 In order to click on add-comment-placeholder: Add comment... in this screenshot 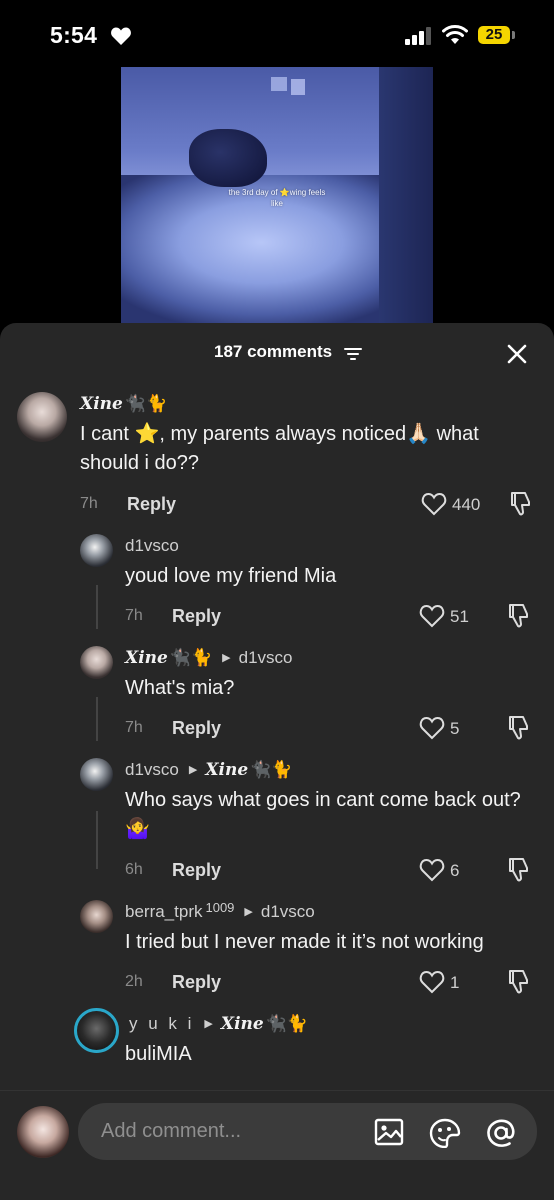, I will do `click(171, 1131)`.